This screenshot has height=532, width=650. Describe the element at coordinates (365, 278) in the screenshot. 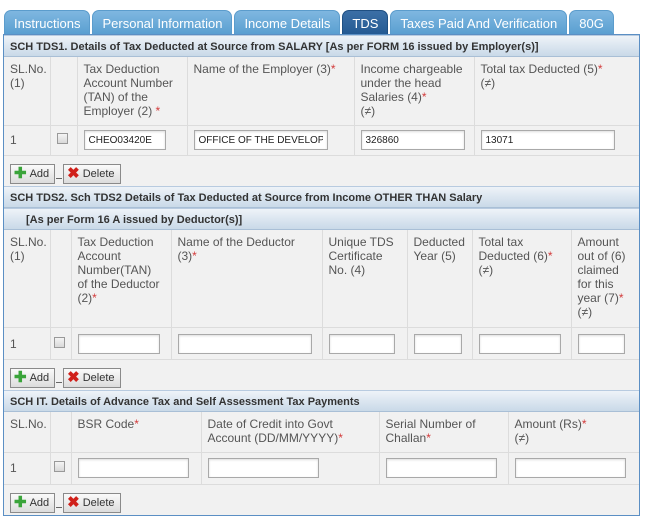

I see `col-certificate-no: Unique TDS Certificate No. (4)` at that location.